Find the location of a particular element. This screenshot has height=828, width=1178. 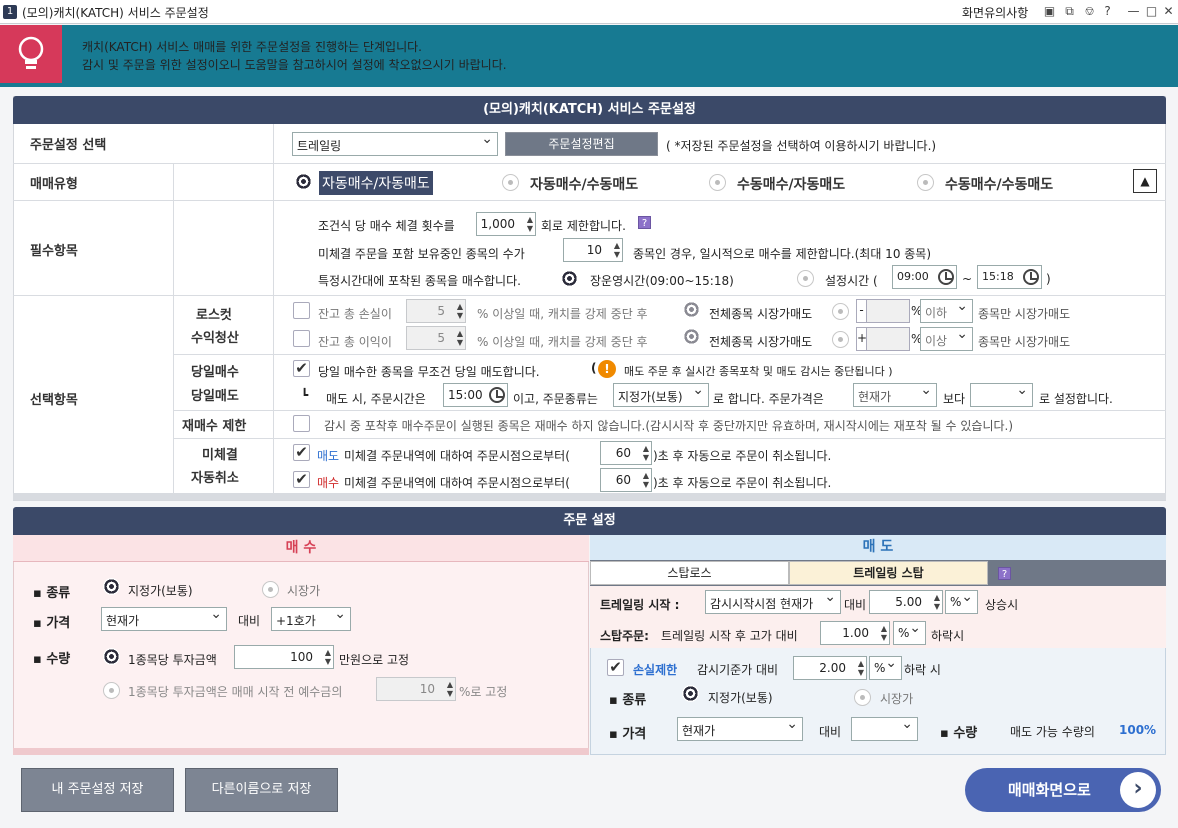

arrow-right-icon: › is located at coordinates (1138, 790).